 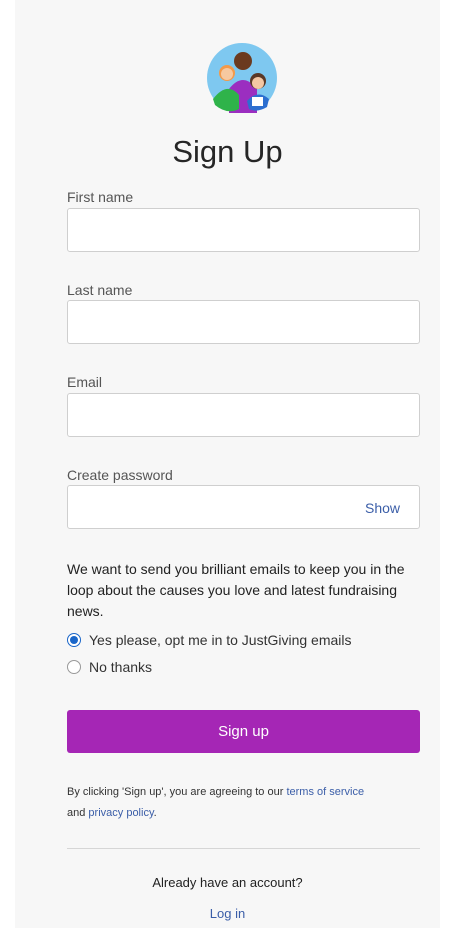 What do you see at coordinates (227, 151) in the screenshot?
I see `page-title: Sign Up` at bounding box center [227, 151].